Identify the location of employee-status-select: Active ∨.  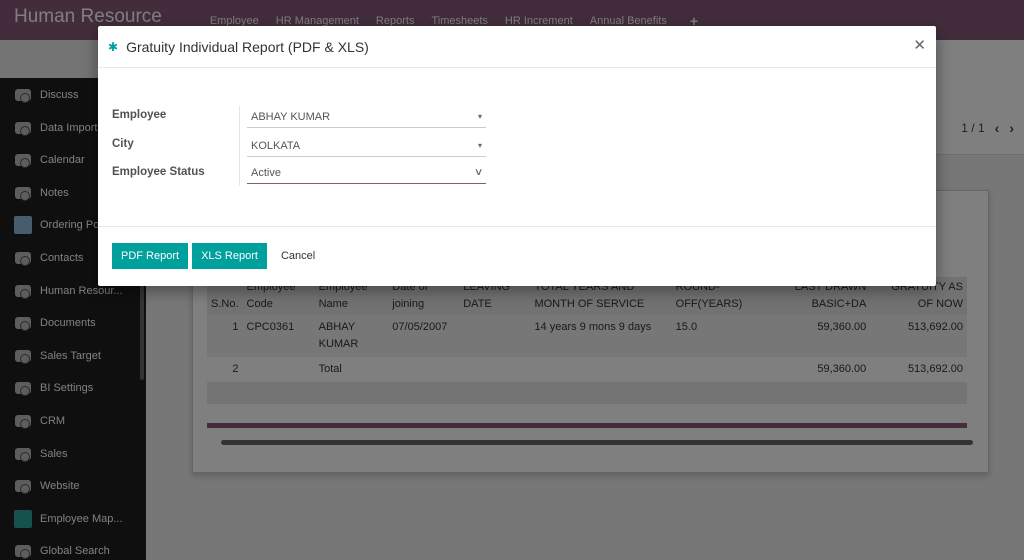
(366, 173).